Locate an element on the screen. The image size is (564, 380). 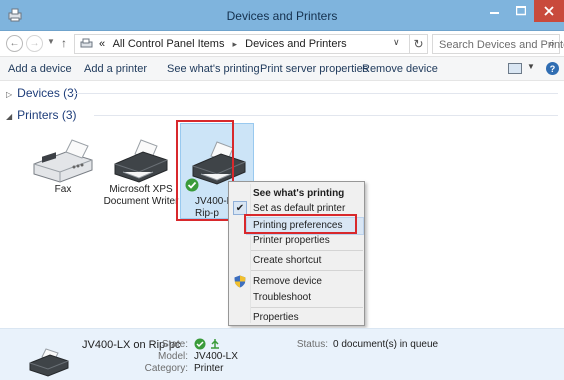
menu-item-remove-device: Remove device is located at coordinates (287, 281).